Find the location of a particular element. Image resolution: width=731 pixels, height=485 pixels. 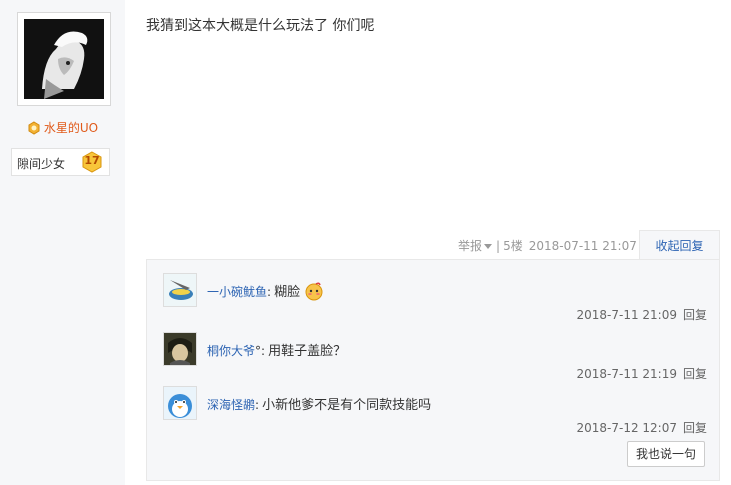

badge-name: 隙间少女 is located at coordinates (41, 164).